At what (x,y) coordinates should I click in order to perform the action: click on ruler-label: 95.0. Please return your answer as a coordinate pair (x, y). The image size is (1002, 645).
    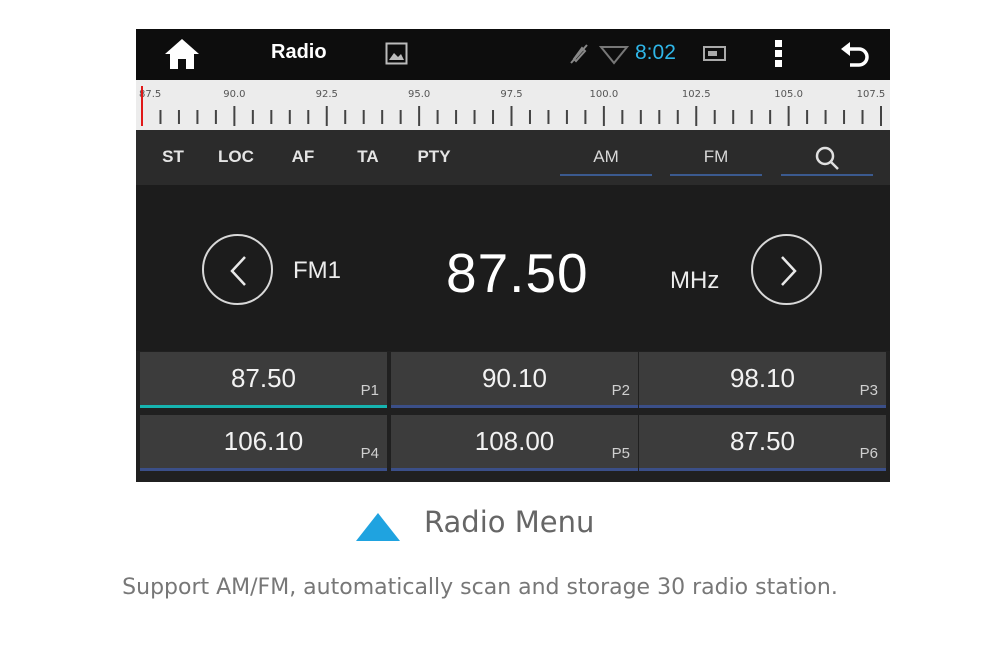
    Looking at the image, I should click on (419, 94).